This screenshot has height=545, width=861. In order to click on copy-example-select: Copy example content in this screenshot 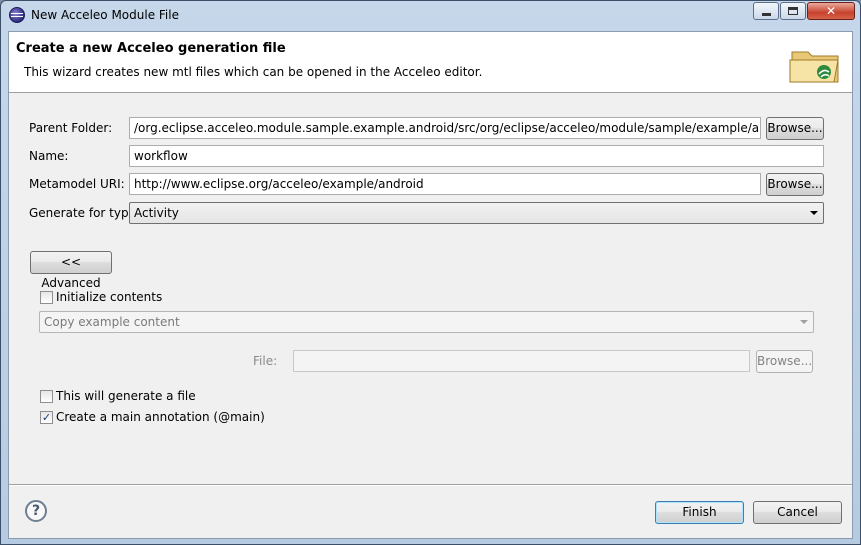, I will do `click(426, 322)`.